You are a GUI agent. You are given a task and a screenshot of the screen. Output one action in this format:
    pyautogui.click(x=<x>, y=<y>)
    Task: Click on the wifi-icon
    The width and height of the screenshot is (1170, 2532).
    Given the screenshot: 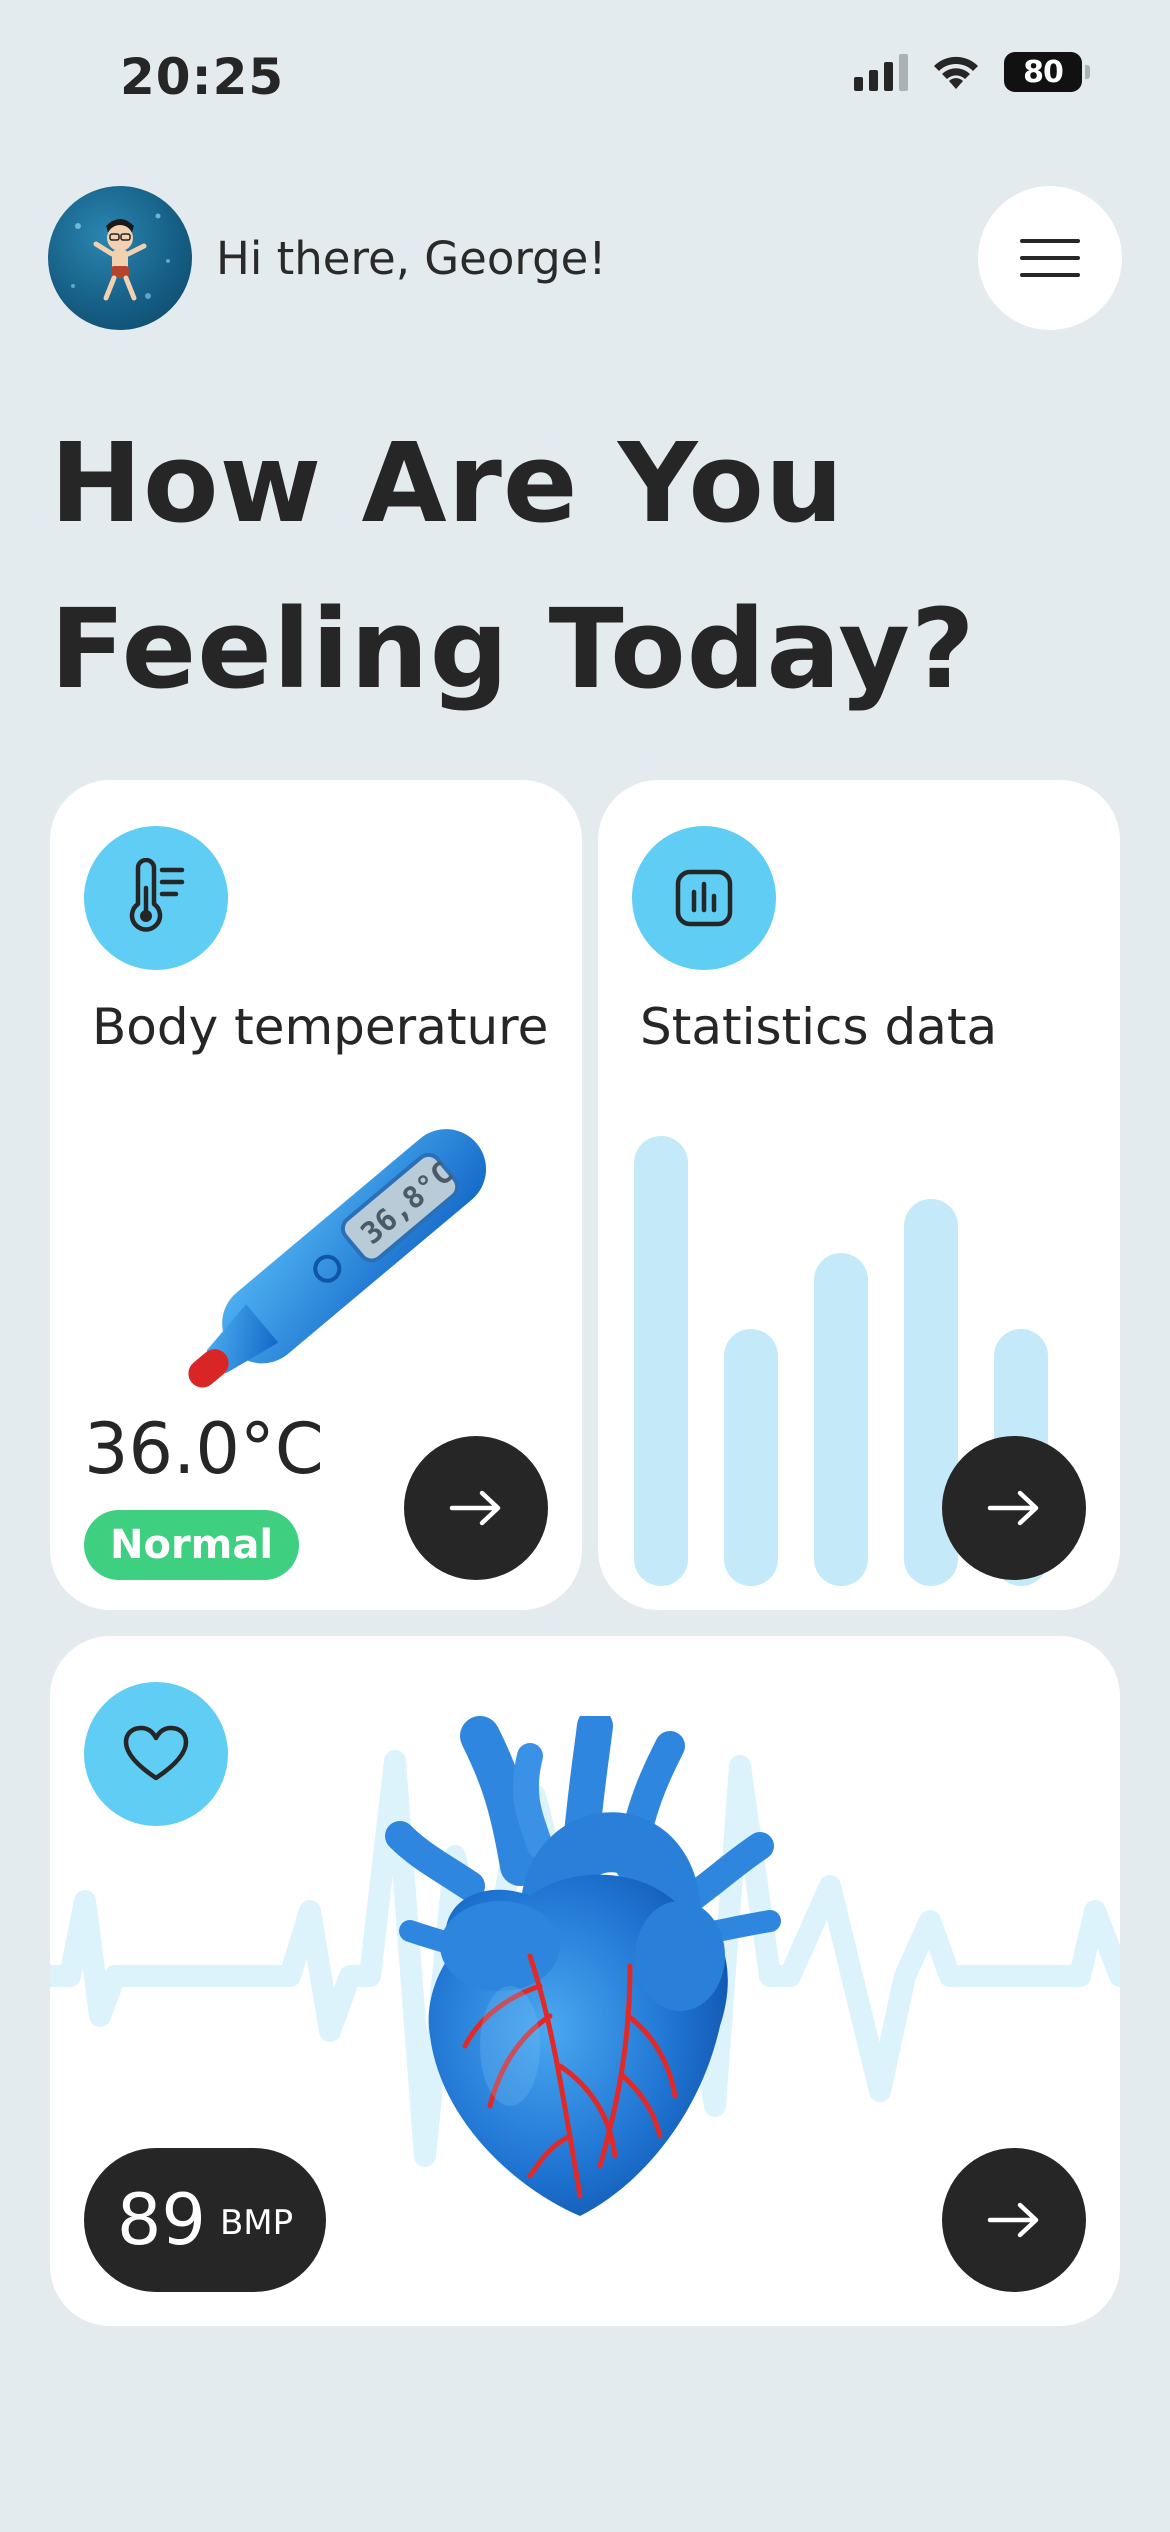 What is the action you would take?
    pyautogui.click(x=956, y=72)
    